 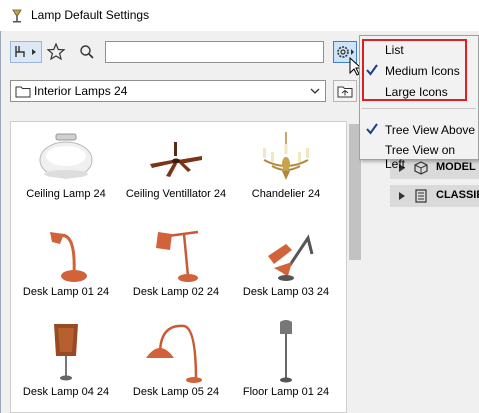 I want to click on folder-icon, so click(x=23, y=92).